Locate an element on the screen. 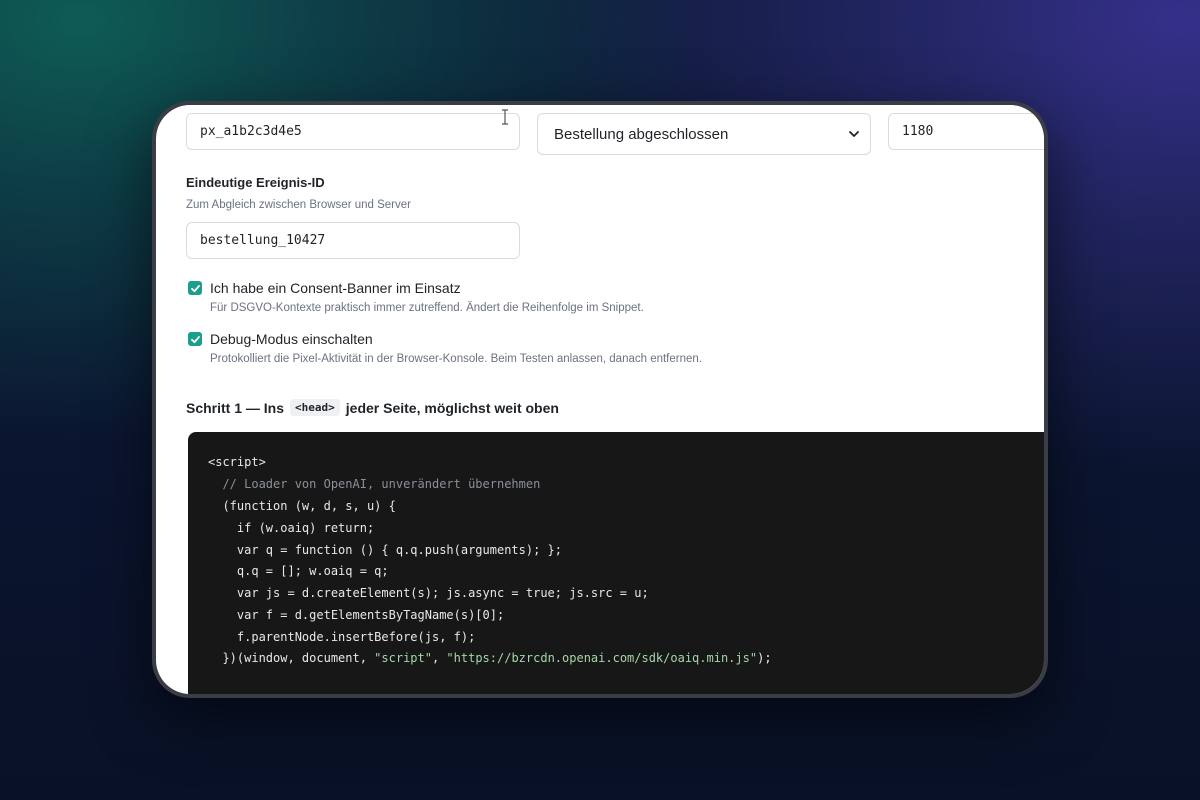  code-line: <script> is located at coordinates (237, 462).